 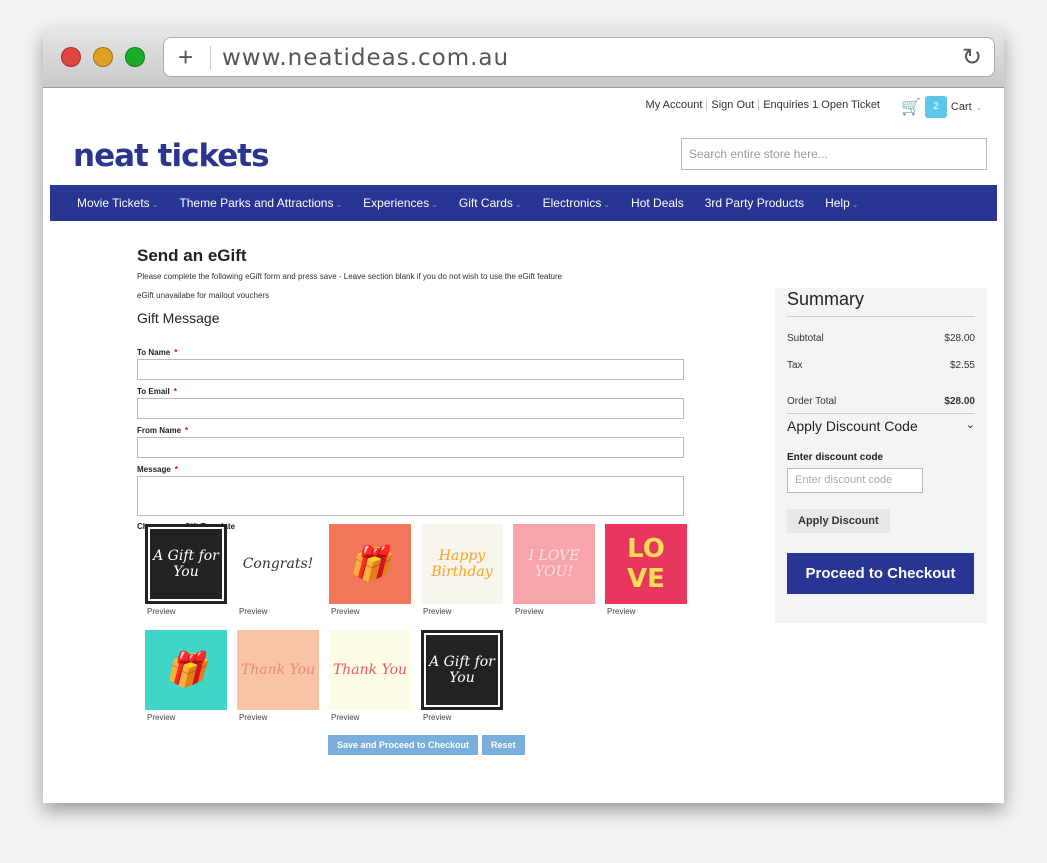 I want to click on cart-button: 🛒 2 Cart ⌄, so click(x=941, y=107).